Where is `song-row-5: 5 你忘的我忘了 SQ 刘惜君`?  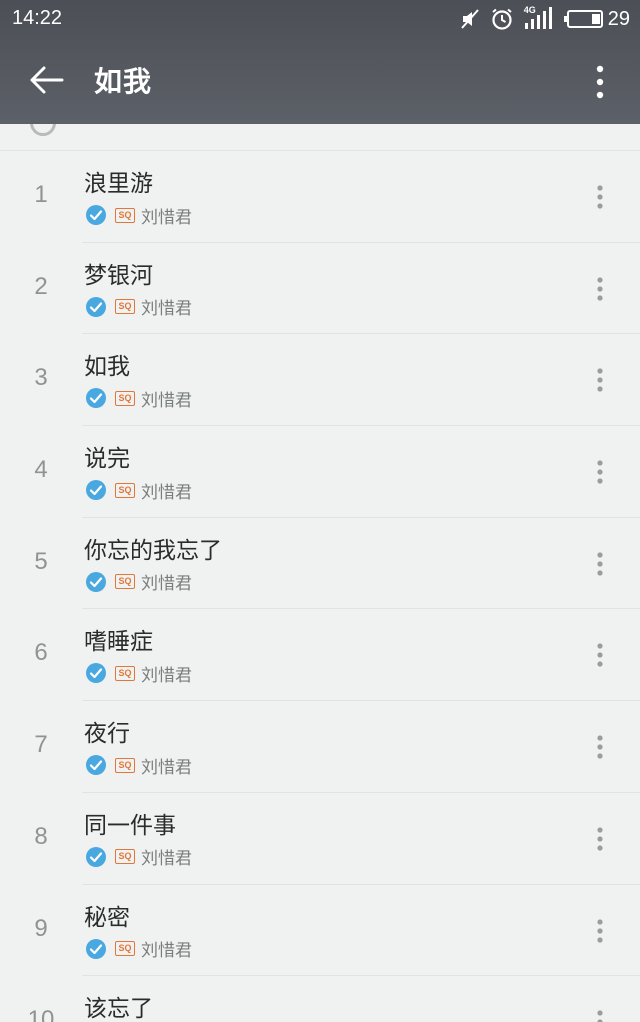 song-row-5: 5 你忘的我忘了 SQ 刘惜君 is located at coordinates (320, 564).